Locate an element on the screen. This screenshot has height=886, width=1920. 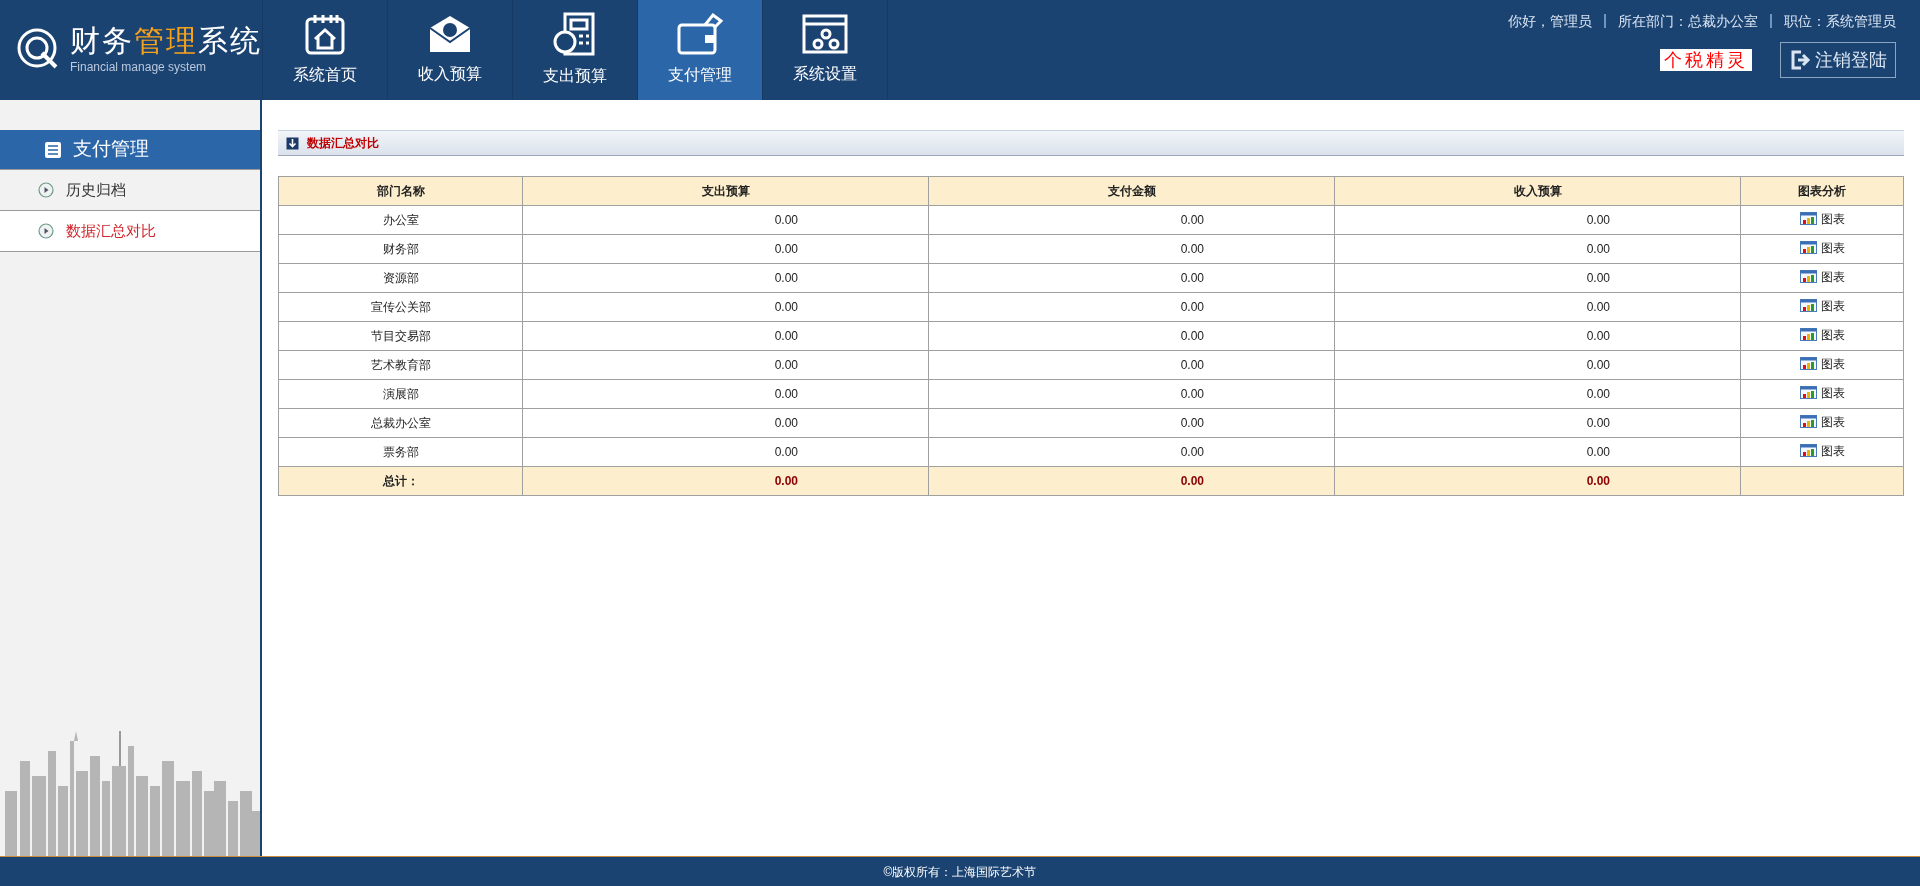
calculator-coin-icon is located at coordinates (575, 34).